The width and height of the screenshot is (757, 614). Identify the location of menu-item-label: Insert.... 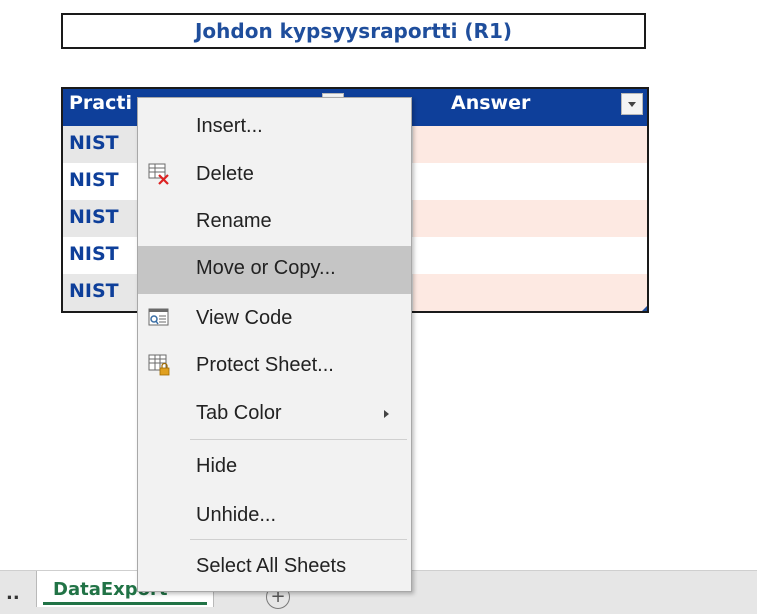
(229, 126).